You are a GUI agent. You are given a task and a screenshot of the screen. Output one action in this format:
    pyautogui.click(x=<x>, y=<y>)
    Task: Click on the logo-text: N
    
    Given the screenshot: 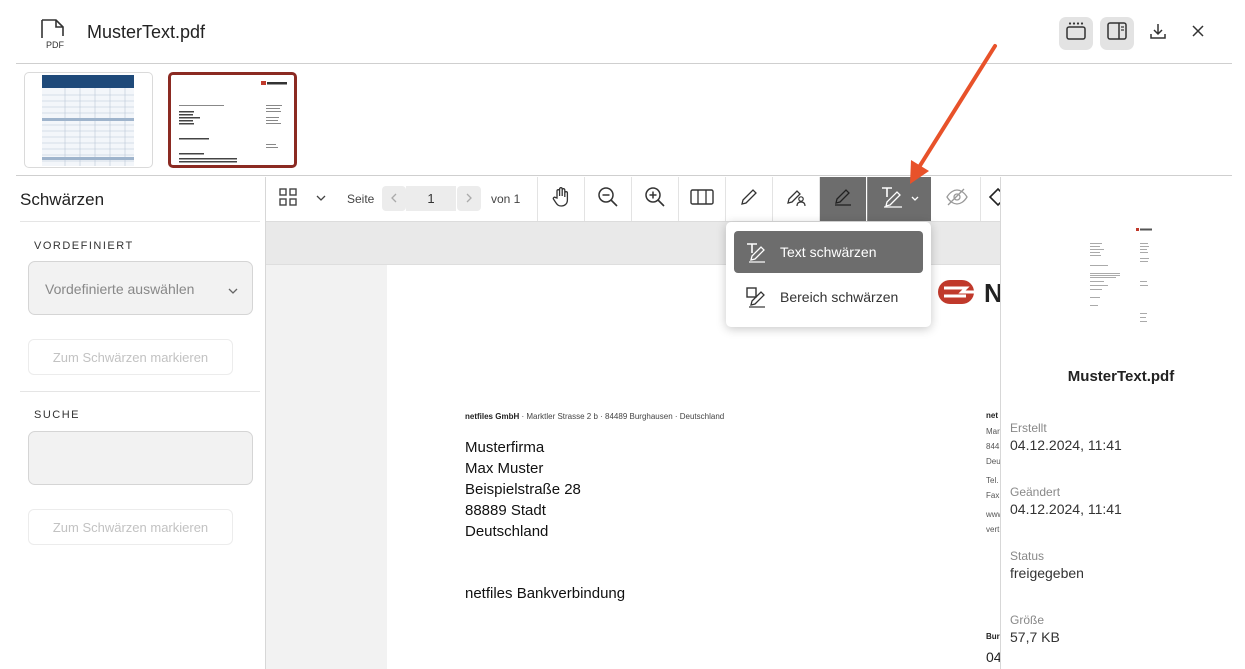 What is the action you would take?
    pyautogui.click(x=992, y=293)
    